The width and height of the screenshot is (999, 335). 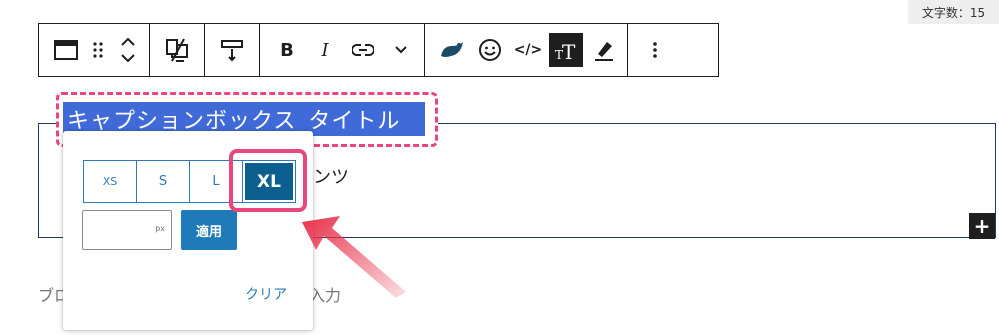 What do you see at coordinates (268, 180) in the screenshot?
I see `xl-highlight-frame` at bounding box center [268, 180].